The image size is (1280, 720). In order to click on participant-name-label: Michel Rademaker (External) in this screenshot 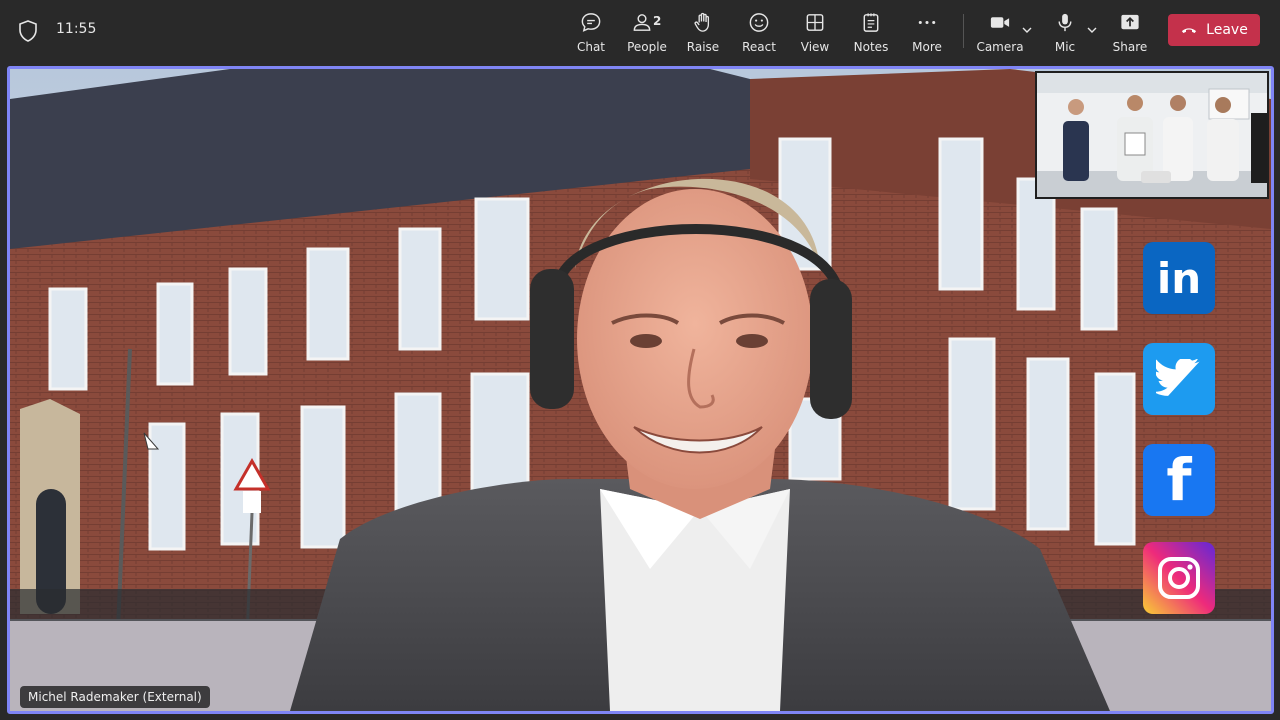, I will do `click(115, 697)`.